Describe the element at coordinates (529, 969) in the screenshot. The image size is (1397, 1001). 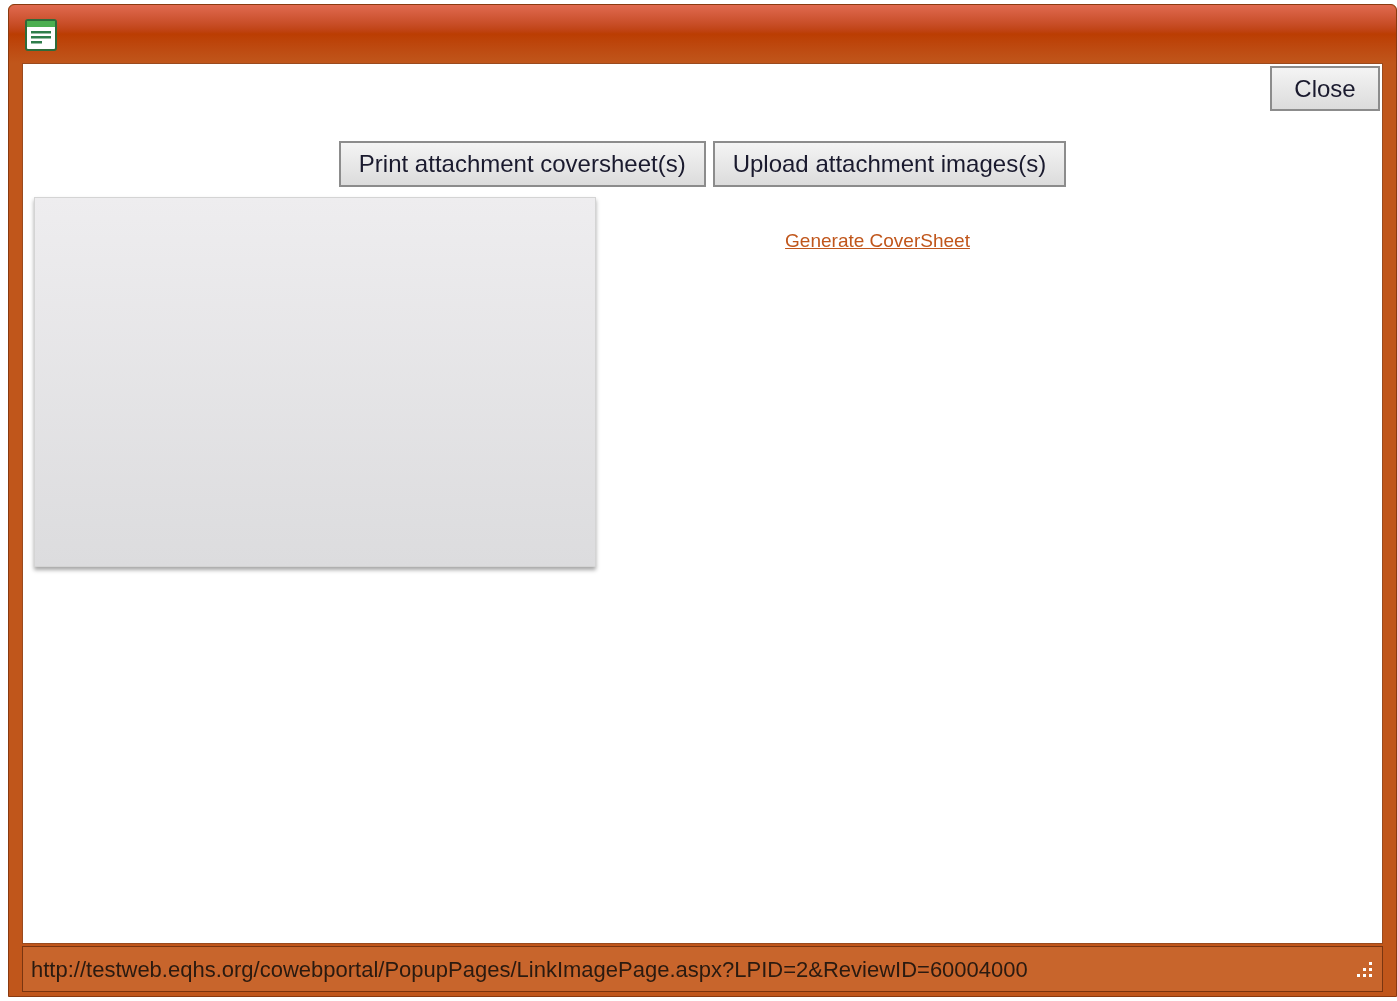
I see `status-url: http://testweb.eqhs.org/cowebportal/PopupPages/LinkImagePage.aspx?LPID=2&ReviewID=60004000` at that location.